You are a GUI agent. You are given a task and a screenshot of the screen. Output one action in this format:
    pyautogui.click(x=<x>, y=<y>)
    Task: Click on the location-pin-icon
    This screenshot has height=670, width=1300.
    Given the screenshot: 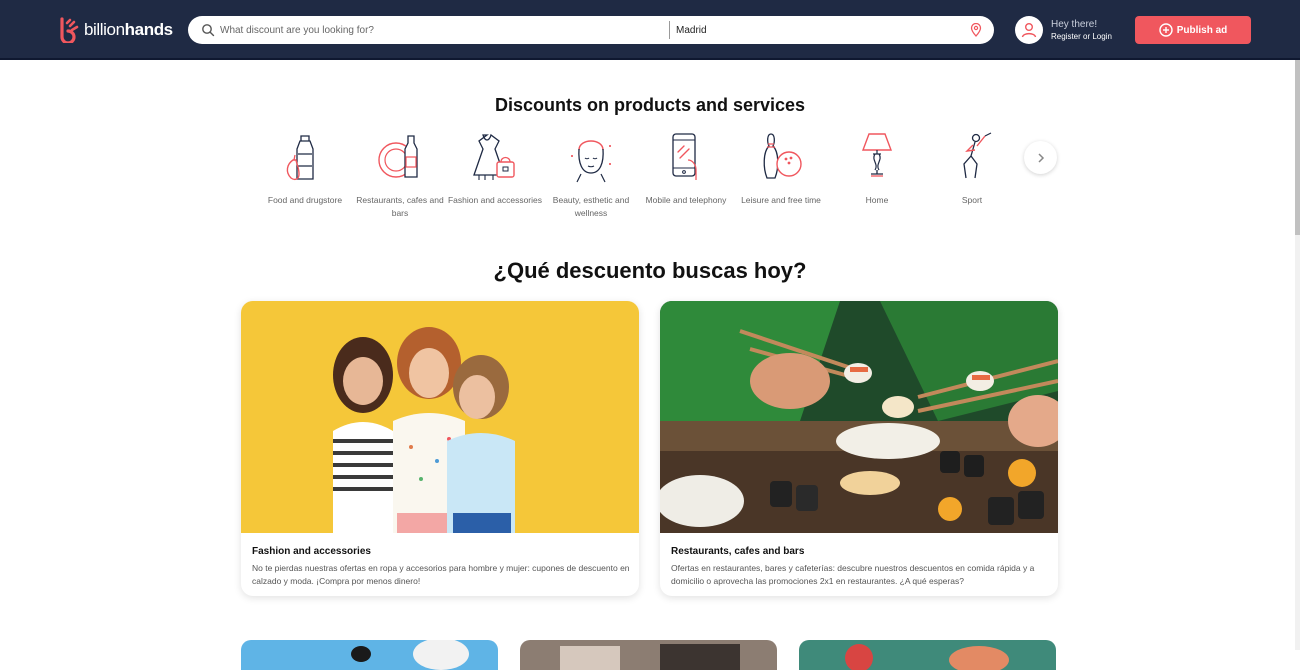 What is the action you would take?
    pyautogui.click(x=976, y=30)
    